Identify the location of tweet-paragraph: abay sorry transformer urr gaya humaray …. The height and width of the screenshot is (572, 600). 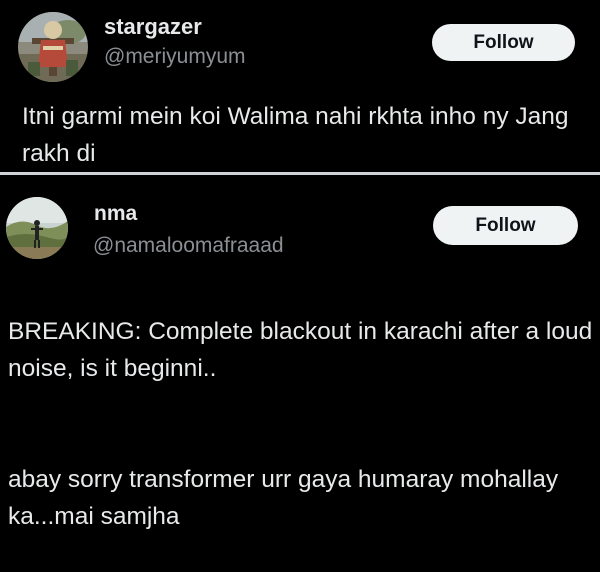
(283, 498).